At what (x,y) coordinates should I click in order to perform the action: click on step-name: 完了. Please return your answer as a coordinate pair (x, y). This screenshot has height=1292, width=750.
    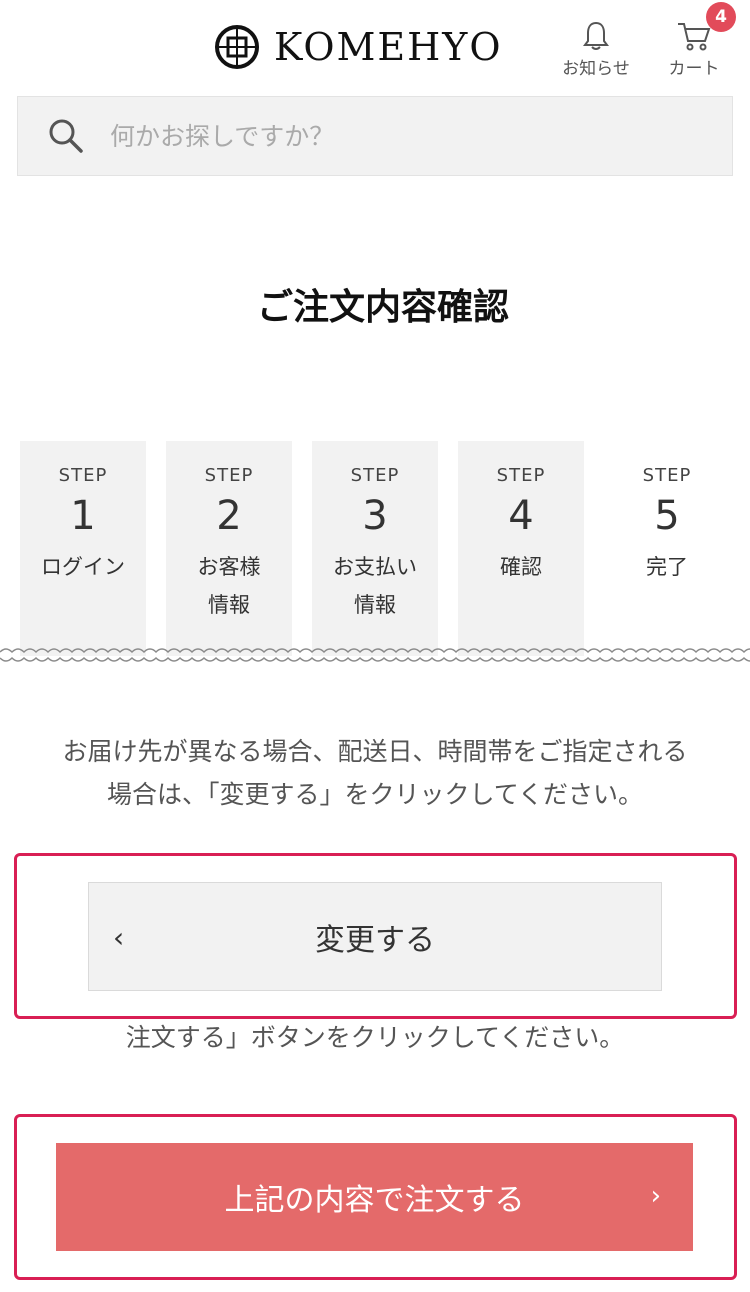
    Looking at the image, I should click on (667, 567).